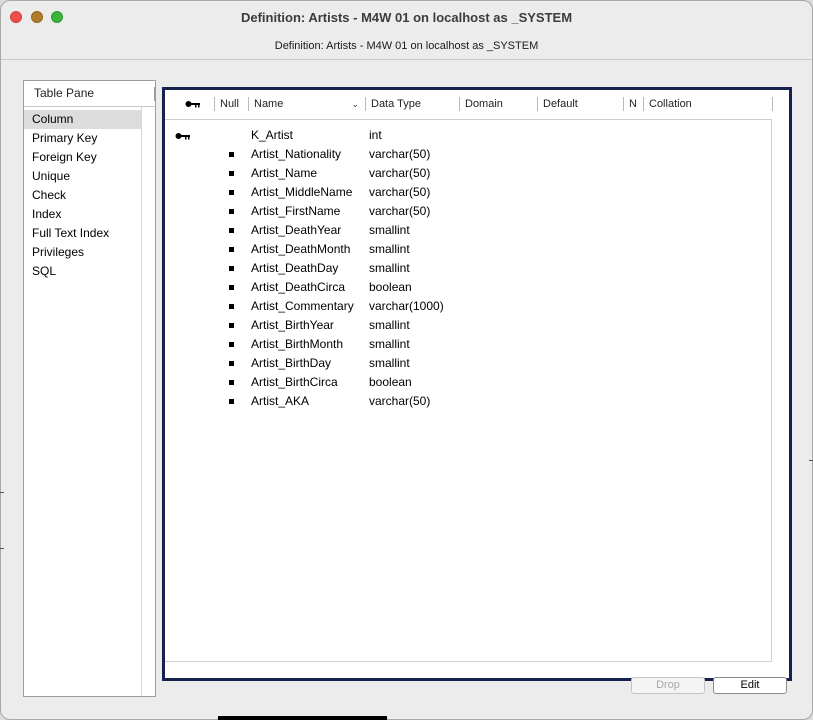 This screenshot has width=813, height=720. I want to click on pane-nav-item-unique: Unique, so click(82, 176).